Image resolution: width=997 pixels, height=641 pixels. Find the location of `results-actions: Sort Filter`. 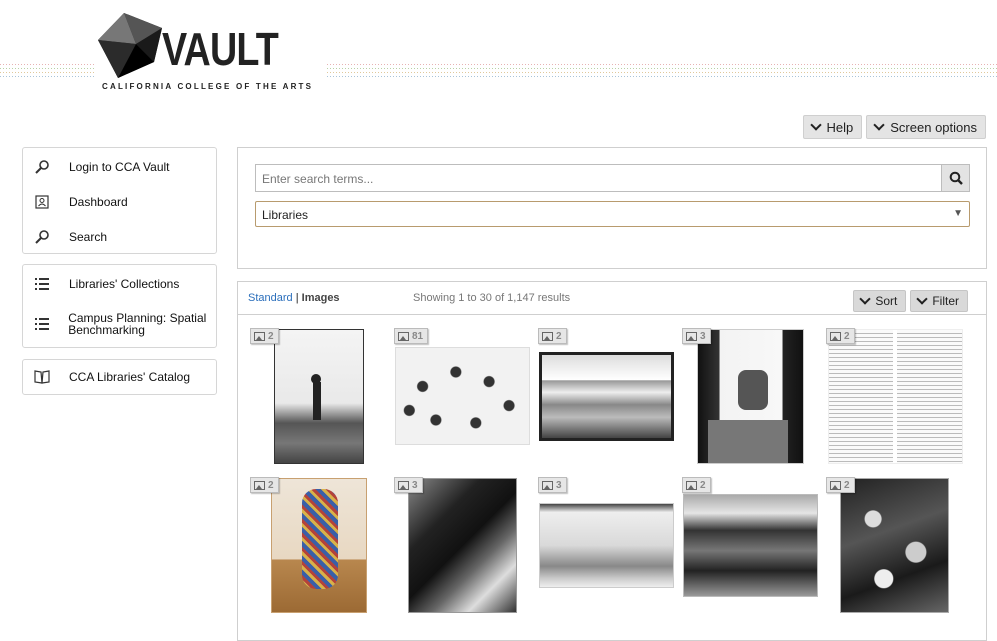

results-actions: Sort Filter is located at coordinates (910, 301).